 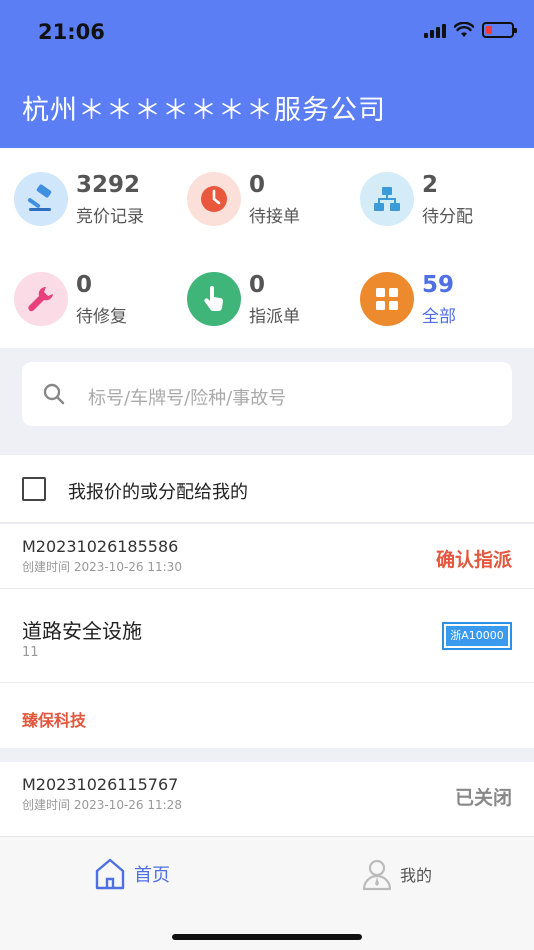 What do you see at coordinates (483, 798) in the screenshot?
I see `order-status: 已关闭` at bounding box center [483, 798].